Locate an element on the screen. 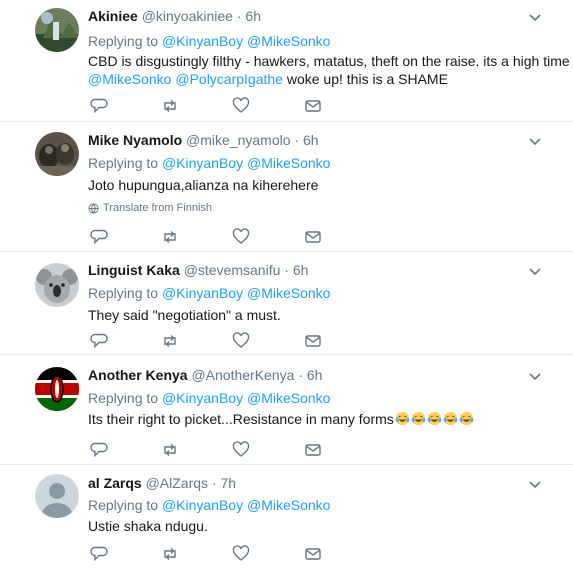 Image resolution: width=573 pixels, height=569 pixels. display-name: Akiniee is located at coordinates (113, 16).